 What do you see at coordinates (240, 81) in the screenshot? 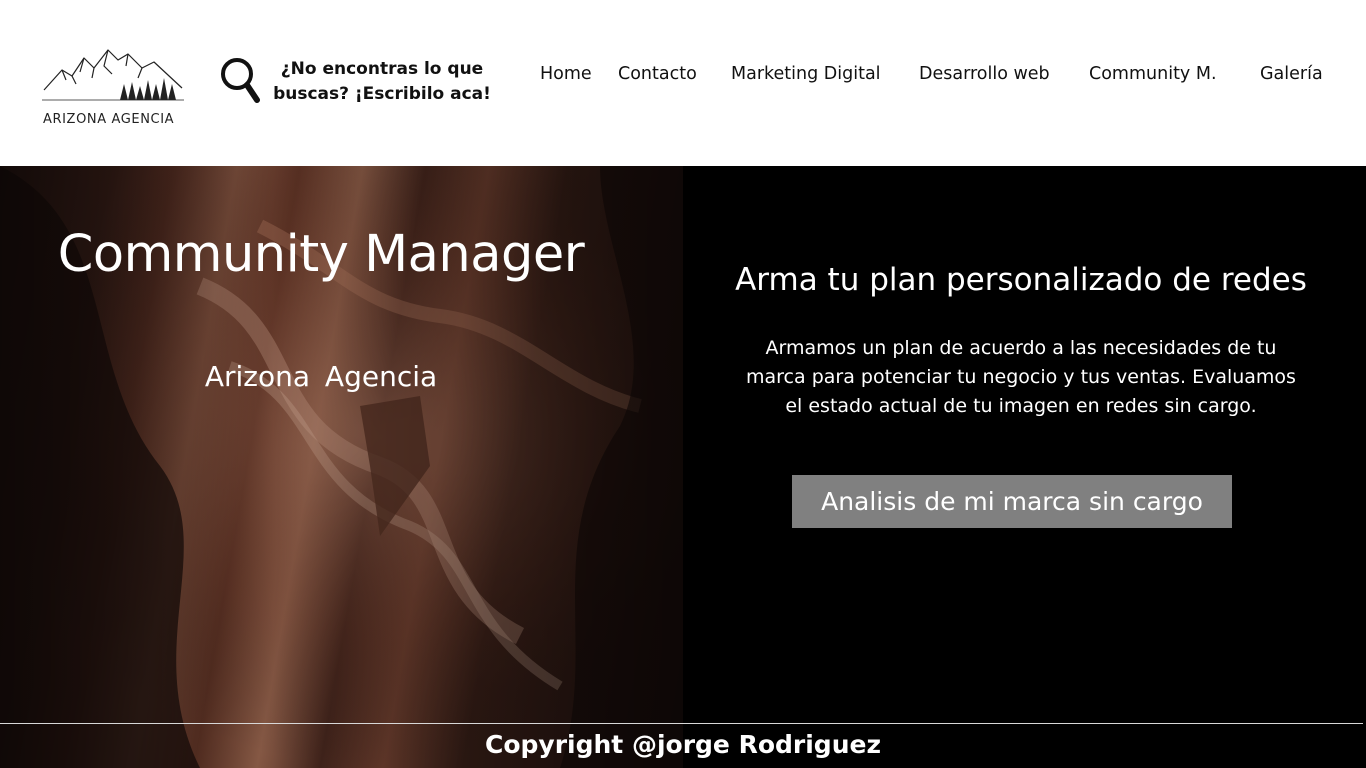
I see `search-icon` at bounding box center [240, 81].